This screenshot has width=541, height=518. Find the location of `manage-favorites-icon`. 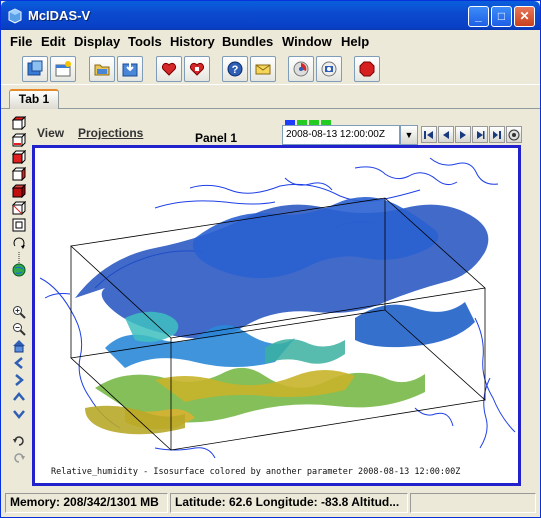

manage-favorites-icon is located at coordinates (197, 69).